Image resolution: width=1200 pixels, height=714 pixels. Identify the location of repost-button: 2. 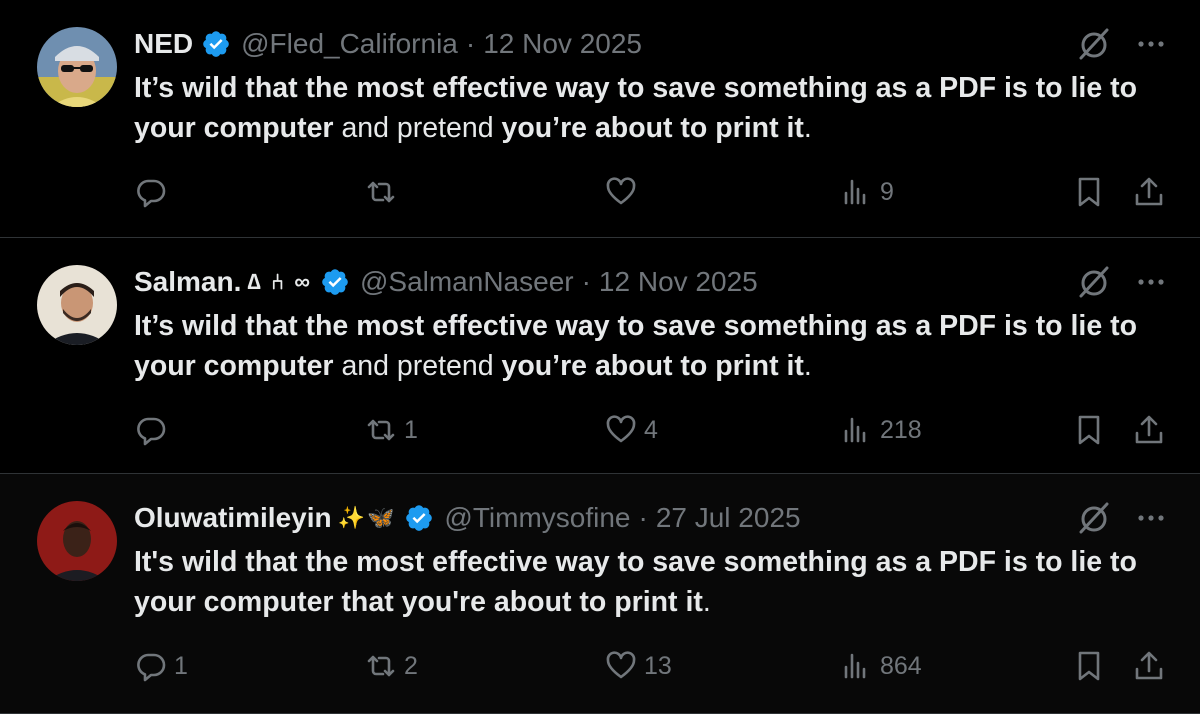
(391, 666).